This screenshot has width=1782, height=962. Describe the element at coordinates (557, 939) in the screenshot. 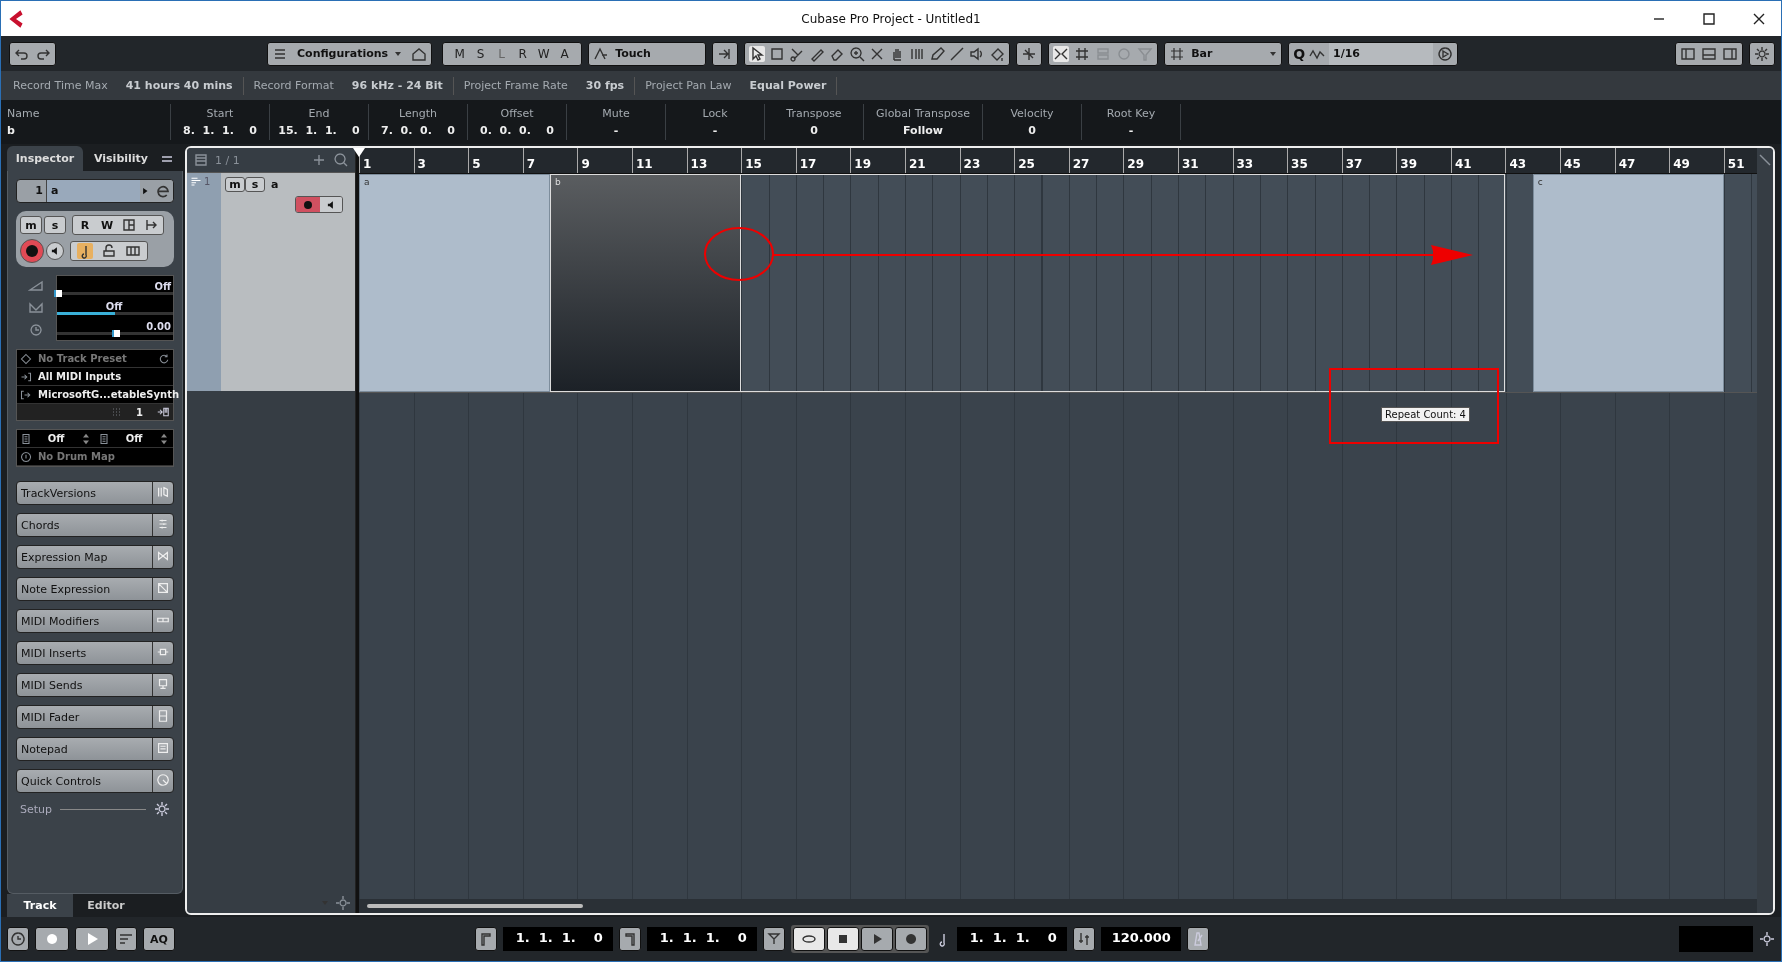

I see `left-locator-field: 1. 1. 1. 0` at that location.